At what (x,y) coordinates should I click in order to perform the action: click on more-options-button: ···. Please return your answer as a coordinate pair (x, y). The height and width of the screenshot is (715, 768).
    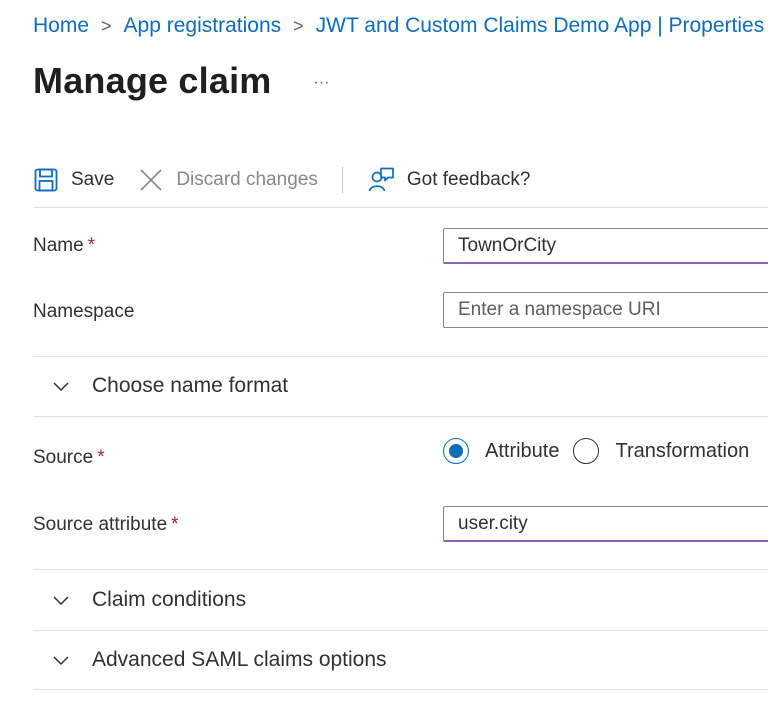
    Looking at the image, I should click on (322, 83).